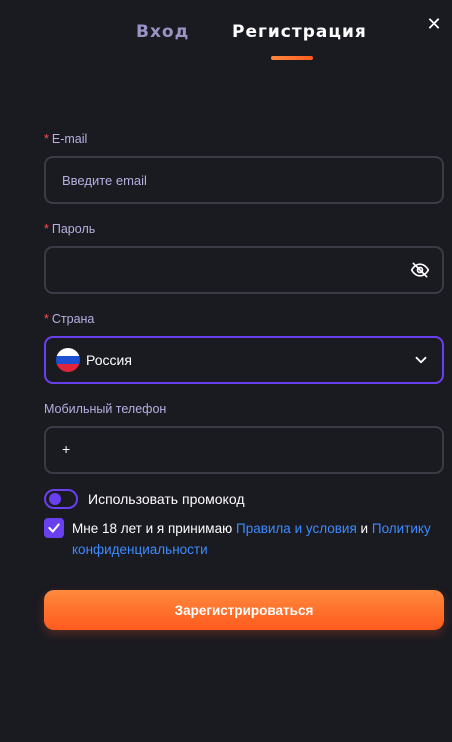  I want to click on check-icon, so click(54, 528).